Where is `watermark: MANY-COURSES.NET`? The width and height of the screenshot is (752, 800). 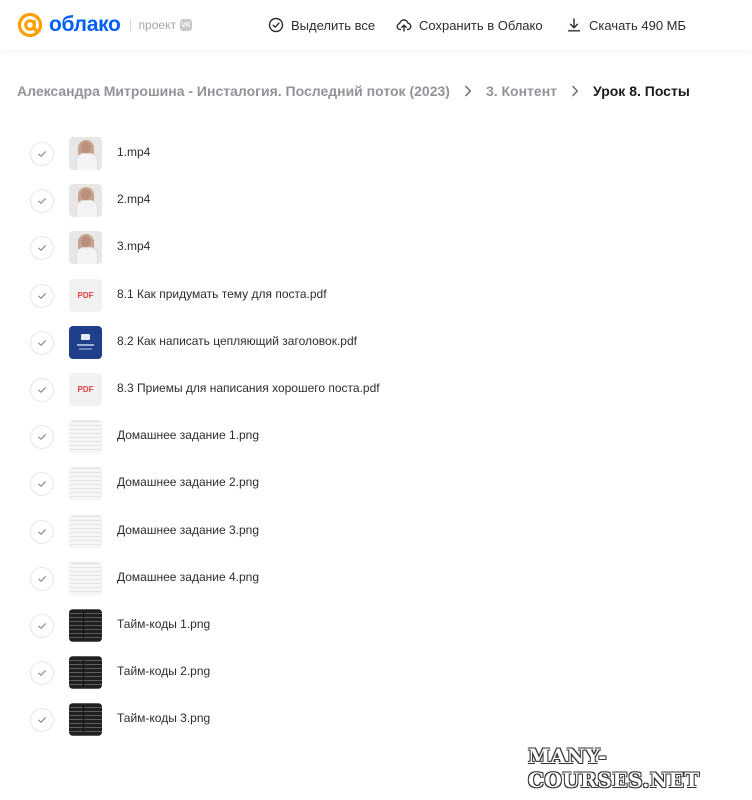
watermark: MANY-COURSES.NET is located at coordinates (640, 768).